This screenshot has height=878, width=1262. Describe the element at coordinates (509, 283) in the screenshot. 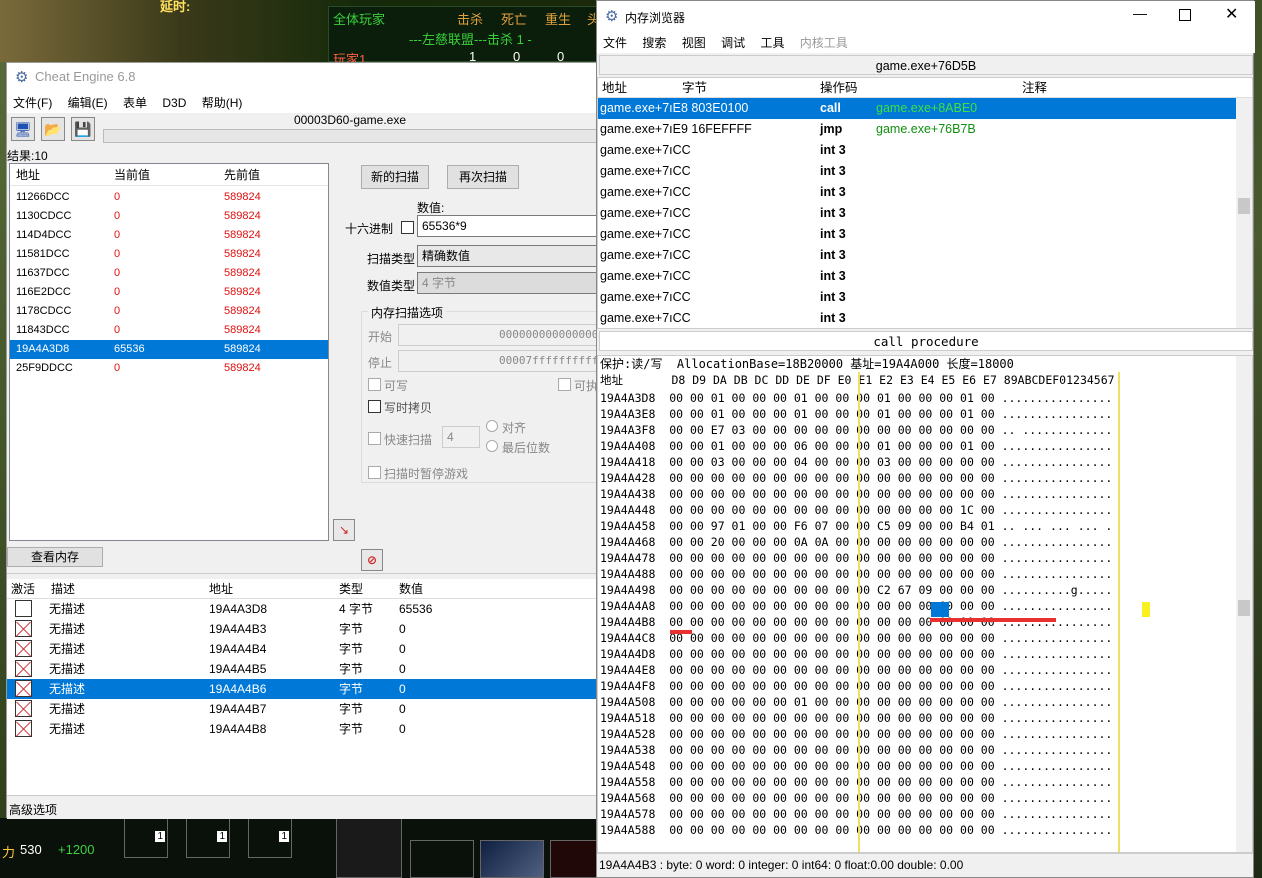

I see `value-type-select: 4 字节` at that location.